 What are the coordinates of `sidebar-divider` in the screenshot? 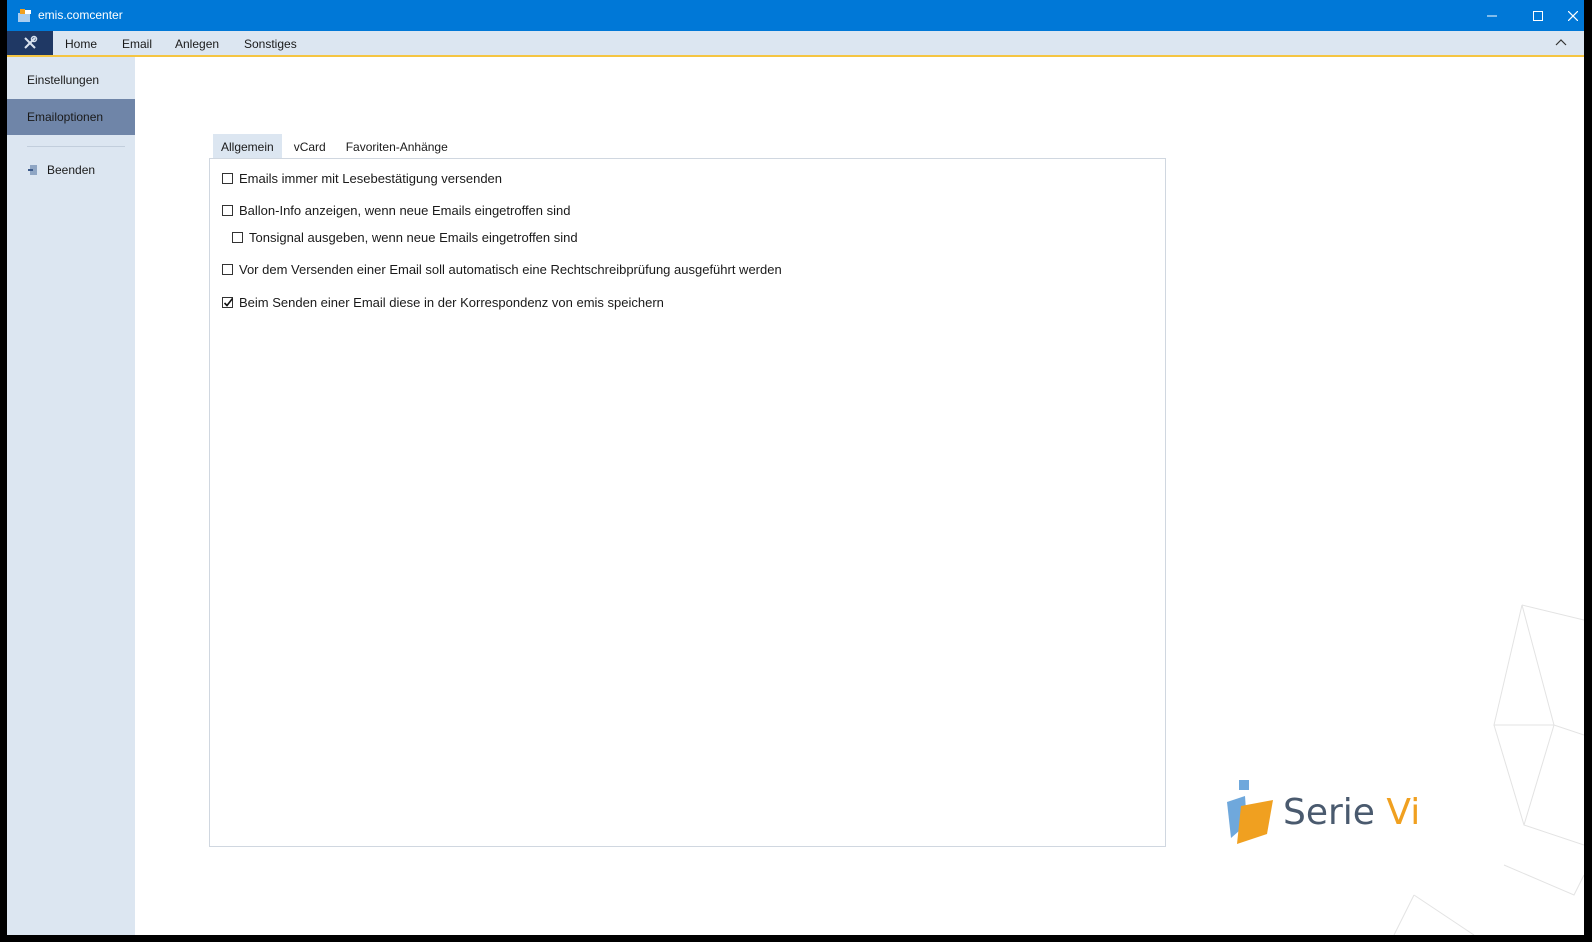 It's located at (76, 146).